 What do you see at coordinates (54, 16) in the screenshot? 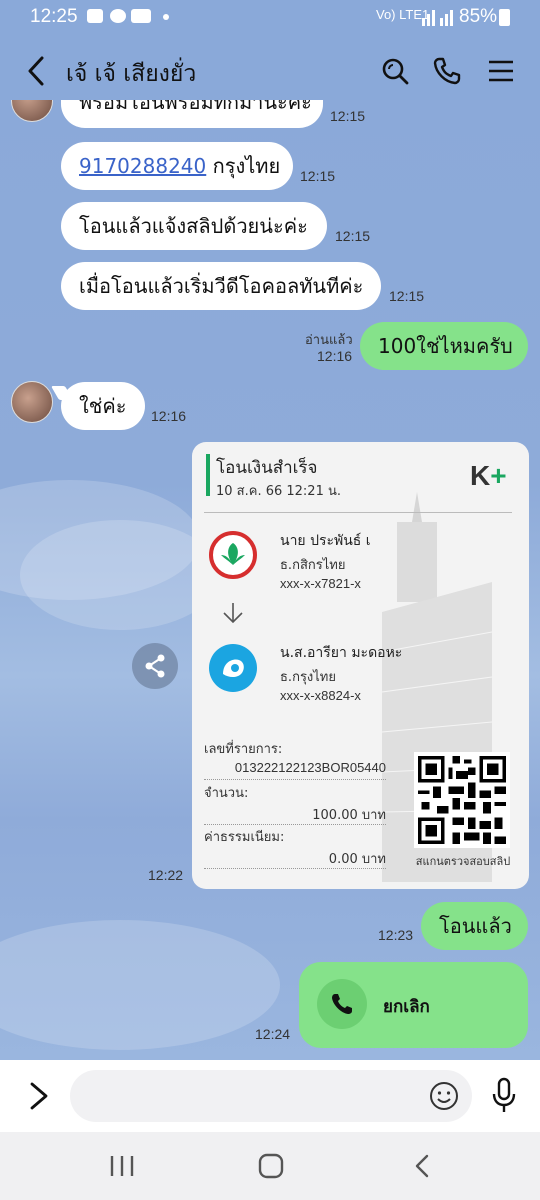
I see `status-time: 12:25` at bounding box center [54, 16].